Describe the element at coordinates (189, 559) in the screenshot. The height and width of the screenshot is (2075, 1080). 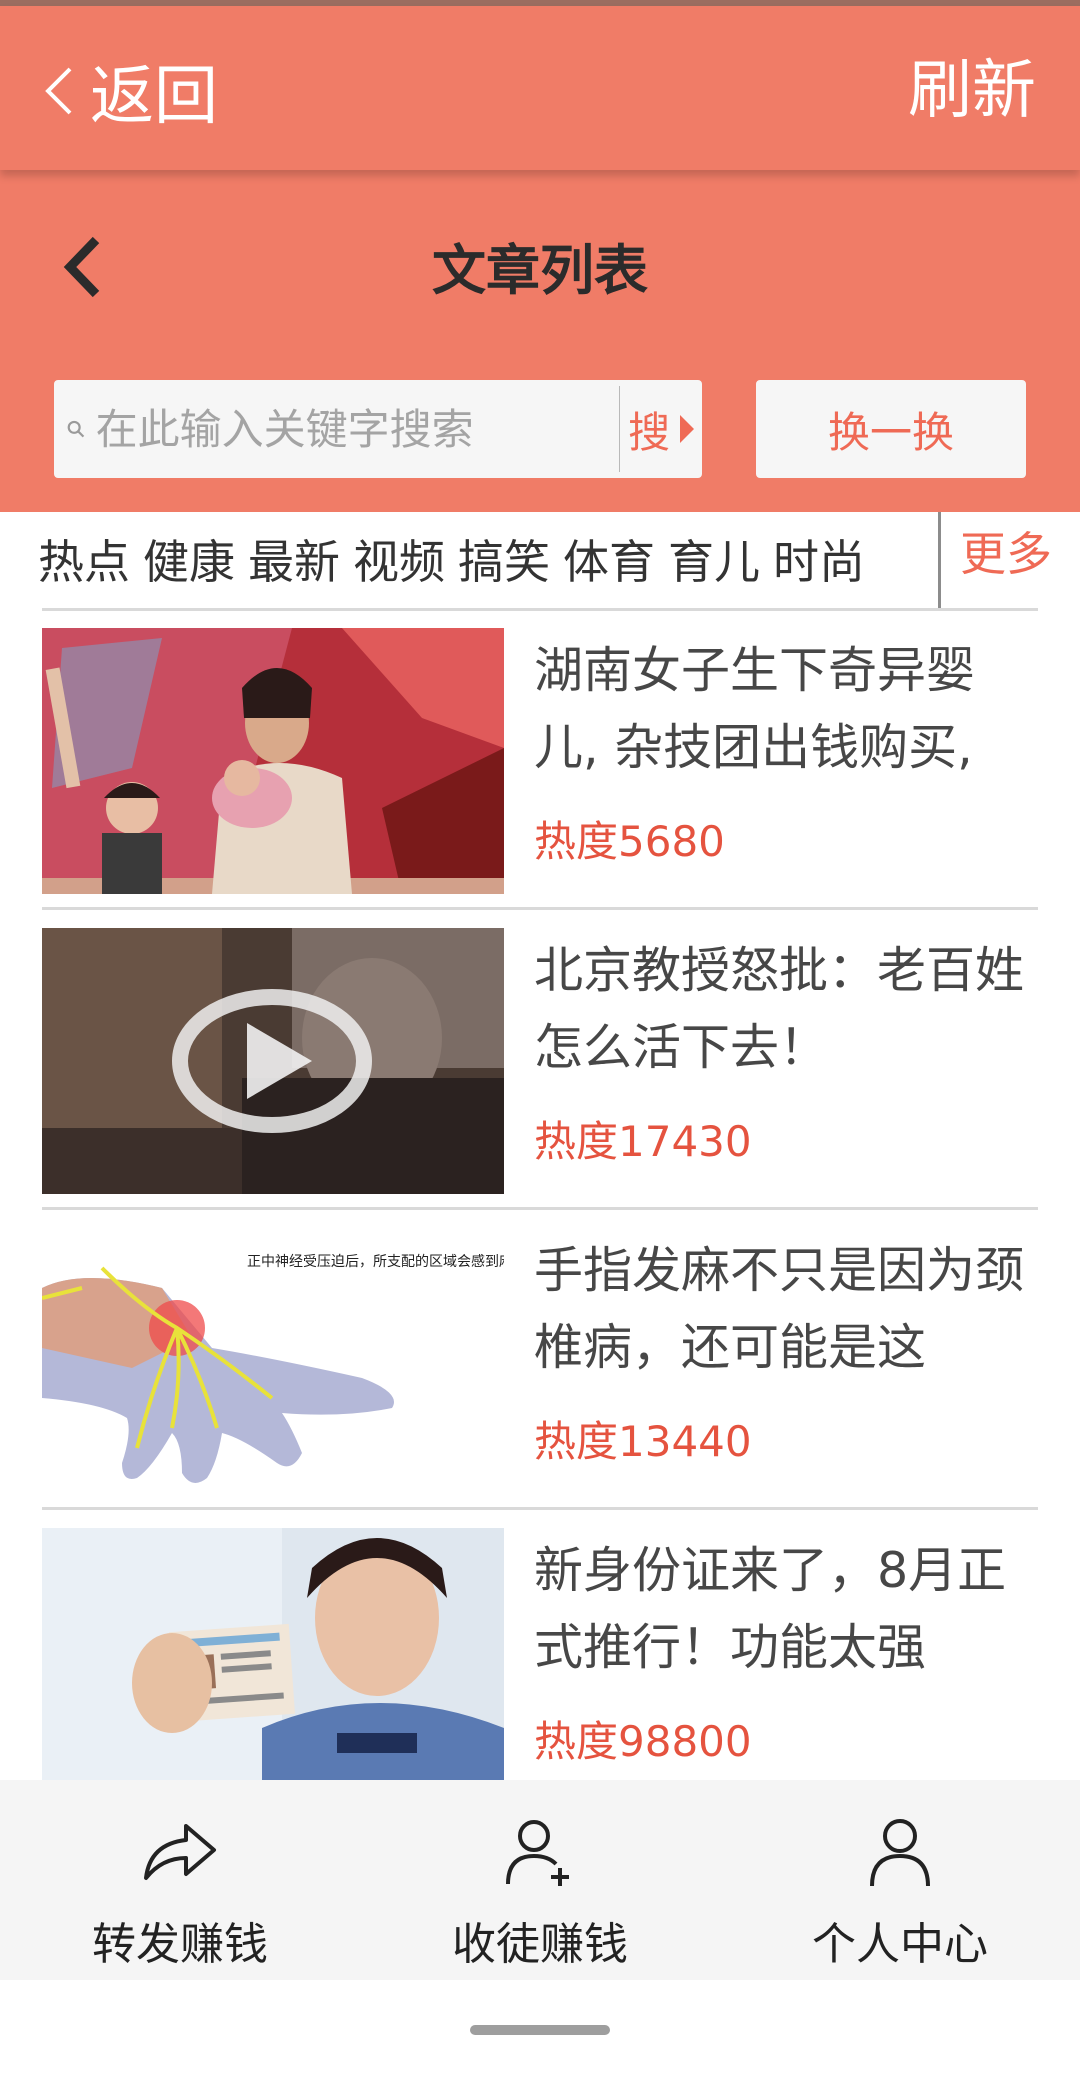
I see `category-tab: 健康` at that location.